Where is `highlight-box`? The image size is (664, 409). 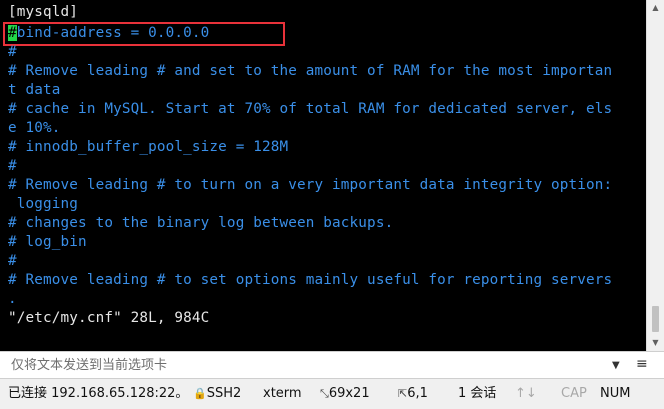
highlight-box is located at coordinates (144, 34).